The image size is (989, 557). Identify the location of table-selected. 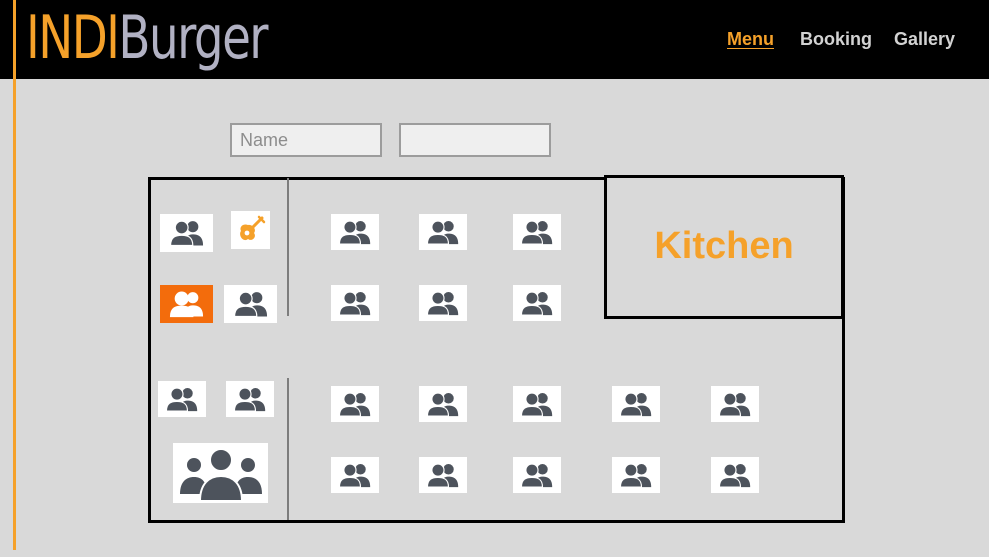
(186, 304).